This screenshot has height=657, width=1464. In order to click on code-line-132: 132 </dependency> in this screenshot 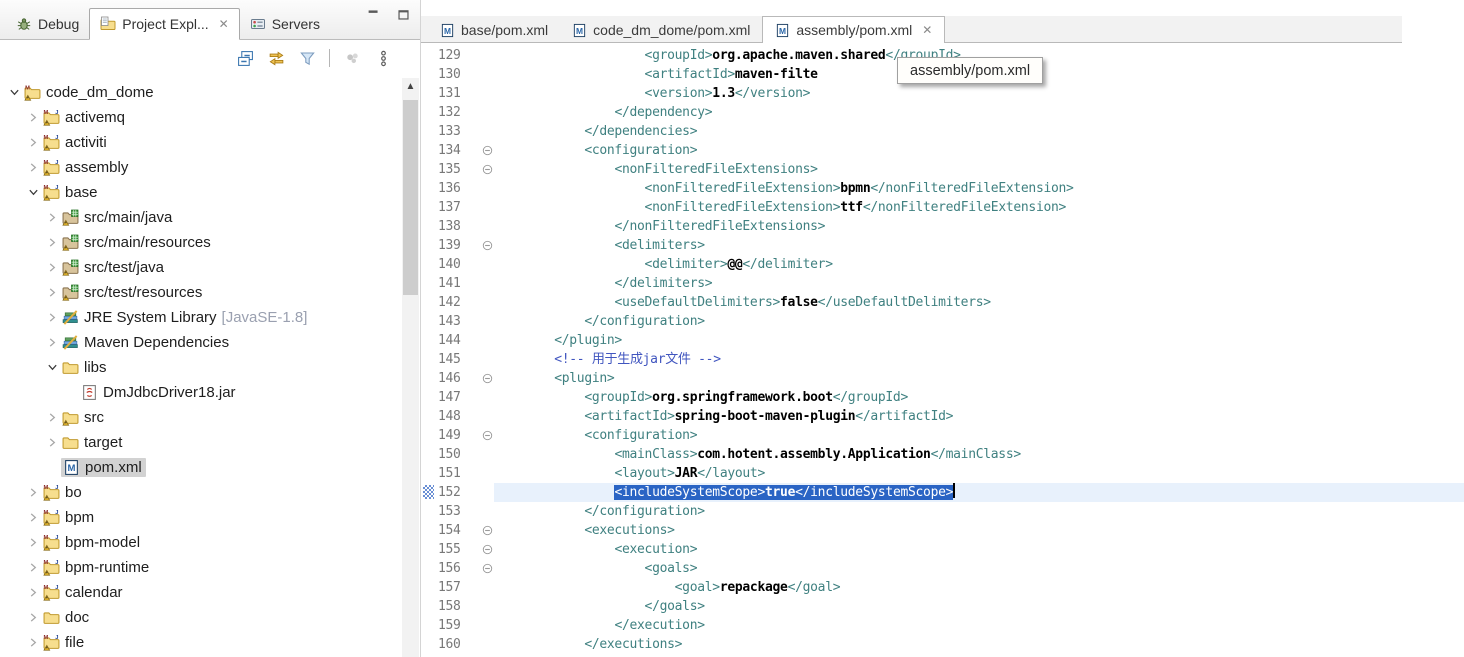, I will do `click(942, 112)`.